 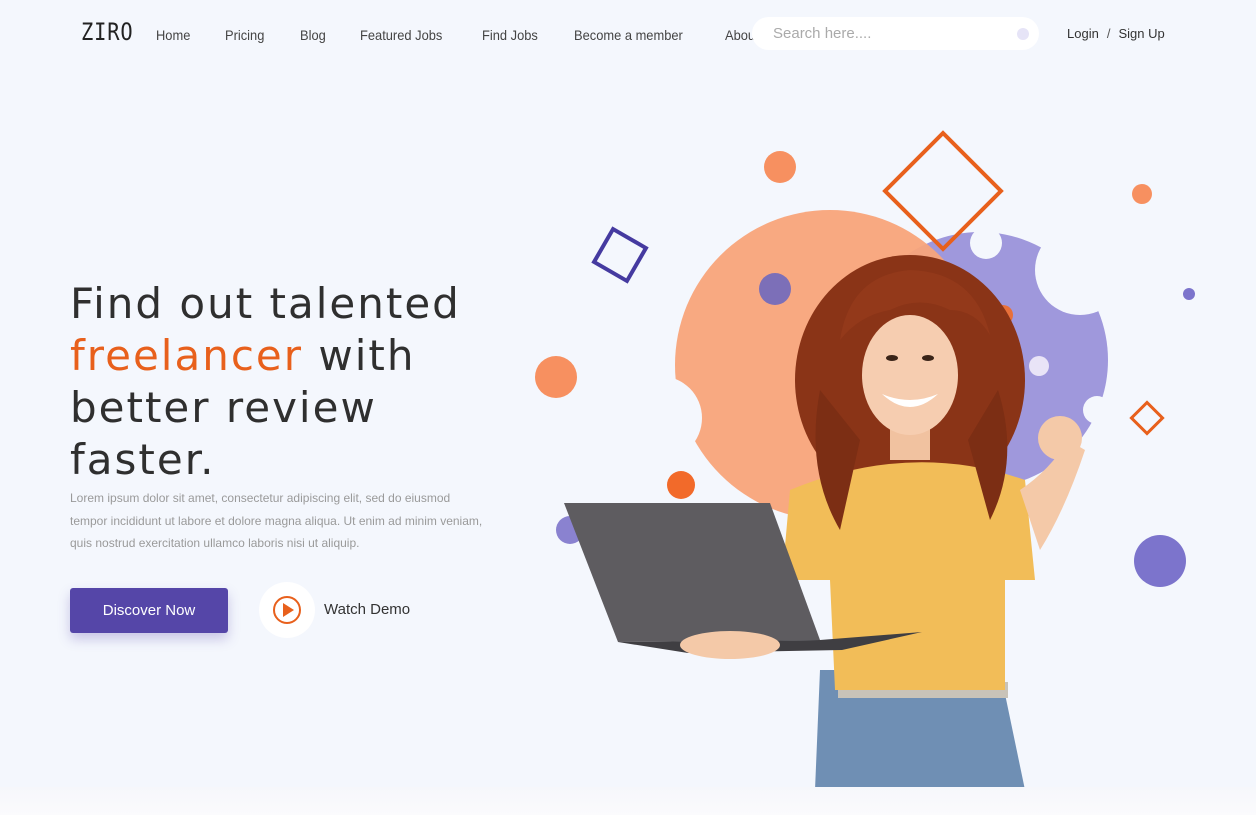 I want to click on nav-home: Home, so click(x=173, y=35).